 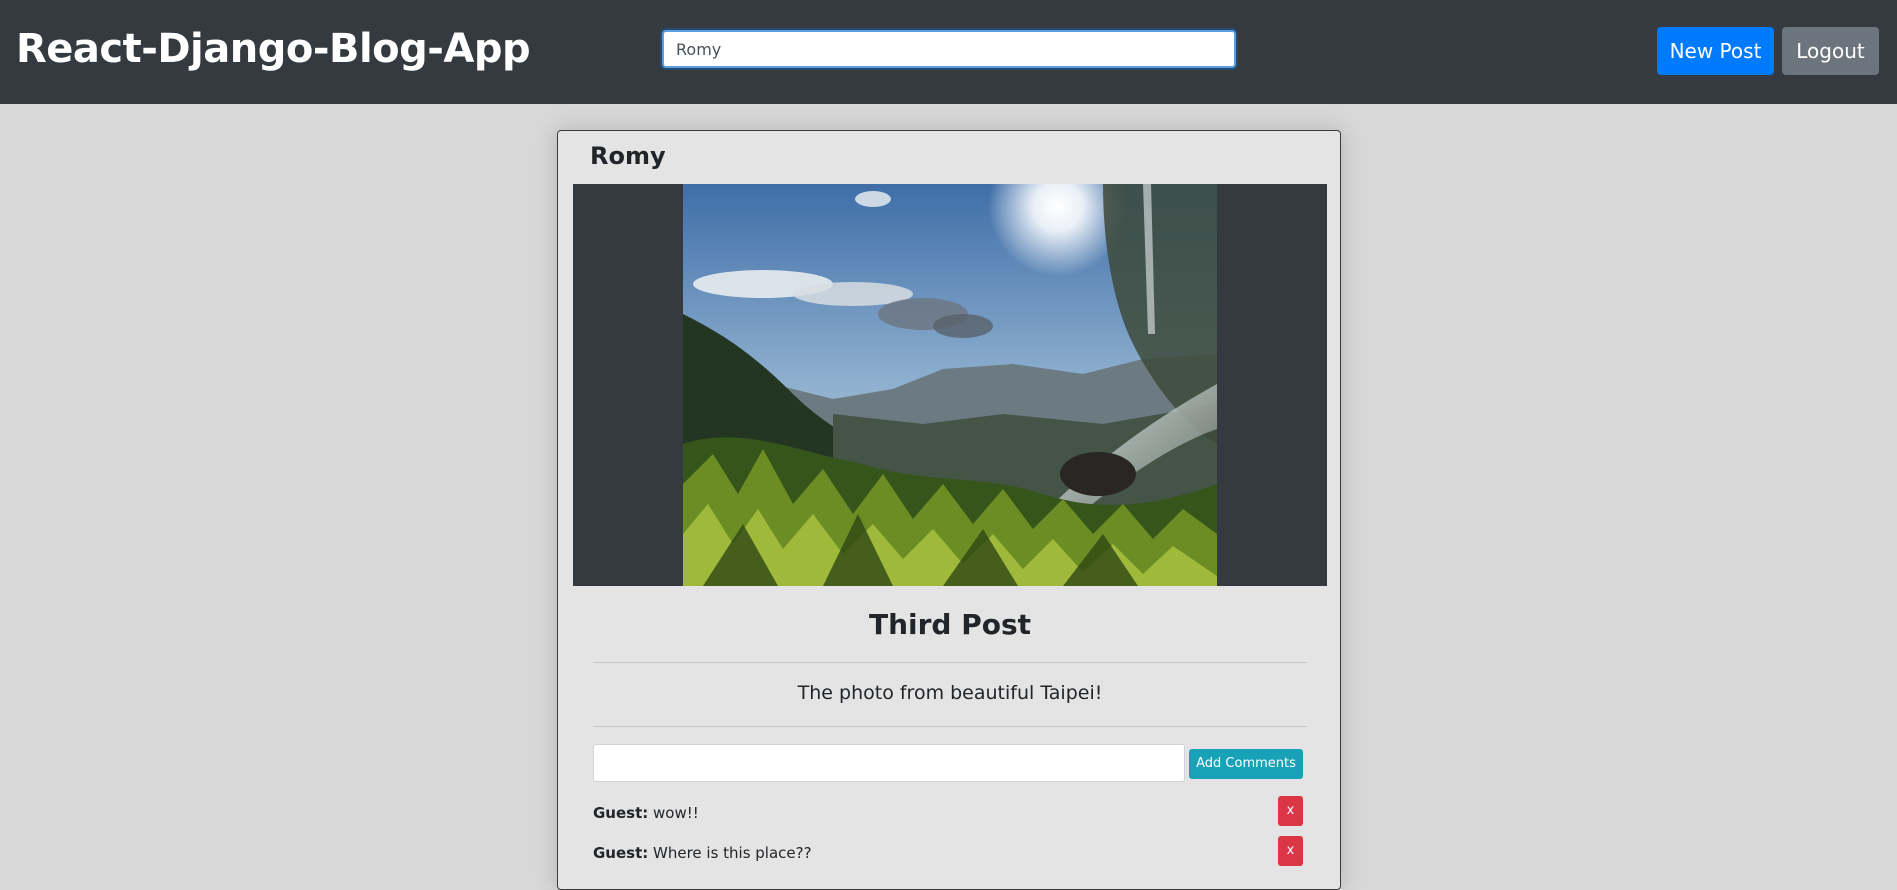 I want to click on post-title: Third Post, so click(x=950, y=624).